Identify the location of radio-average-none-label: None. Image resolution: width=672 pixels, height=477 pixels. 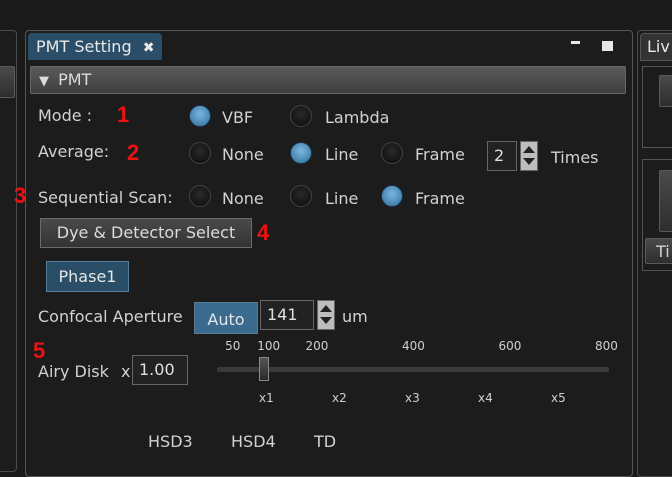
(243, 154).